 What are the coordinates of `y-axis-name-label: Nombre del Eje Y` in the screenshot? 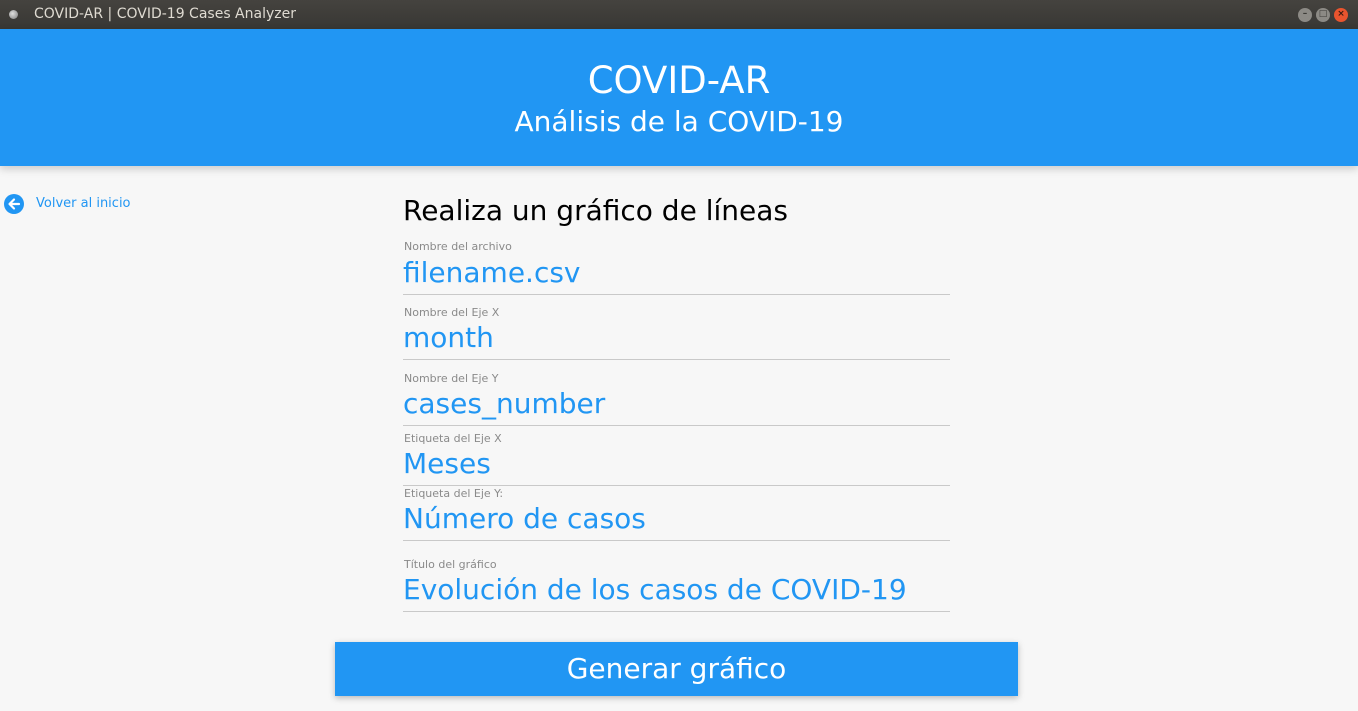 It's located at (451, 378).